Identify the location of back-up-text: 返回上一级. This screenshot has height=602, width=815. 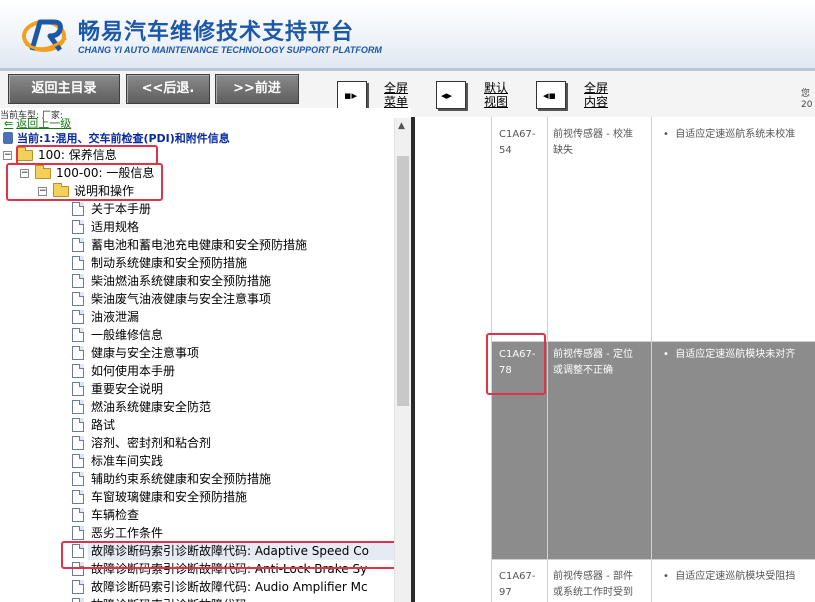
(43, 123).